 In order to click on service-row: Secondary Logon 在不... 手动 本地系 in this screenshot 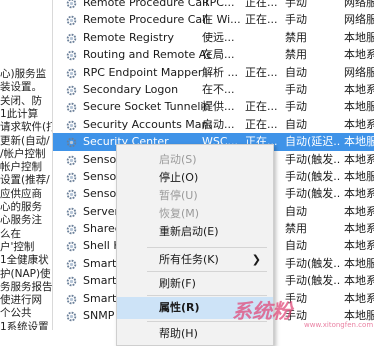, I will do `click(213, 89)`.